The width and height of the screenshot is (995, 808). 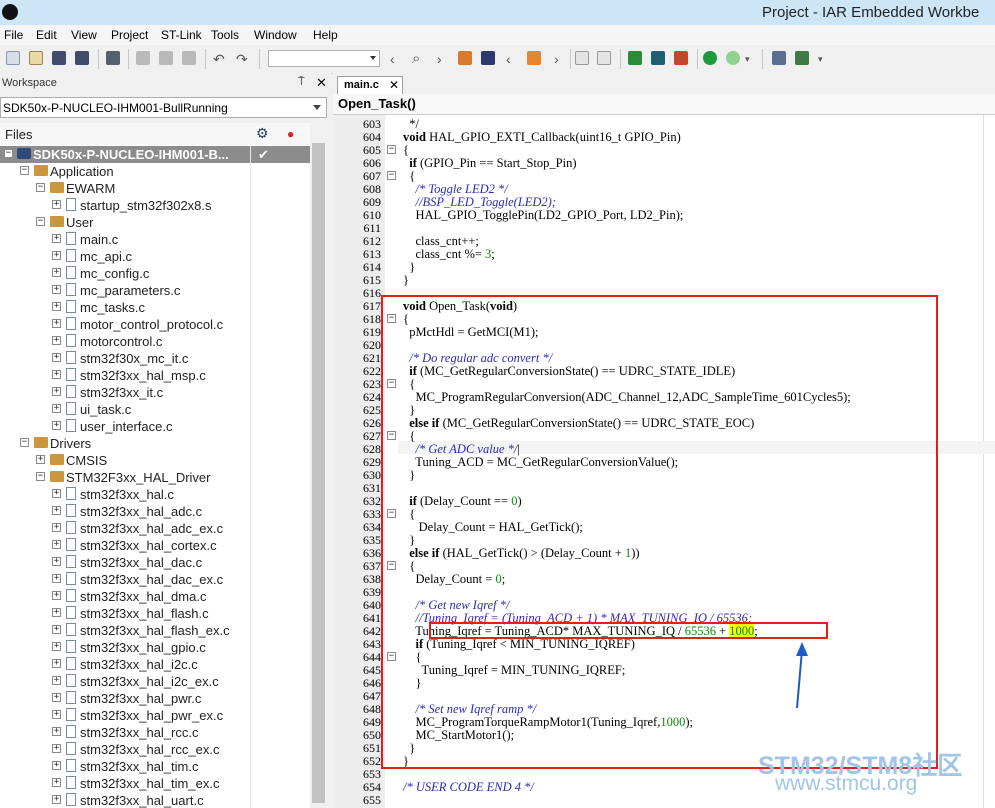 What do you see at coordinates (155, 511) in the screenshot?
I see `tree-file: + stm32f3xx_hal_adc.c` at bounding box center [155, 511].